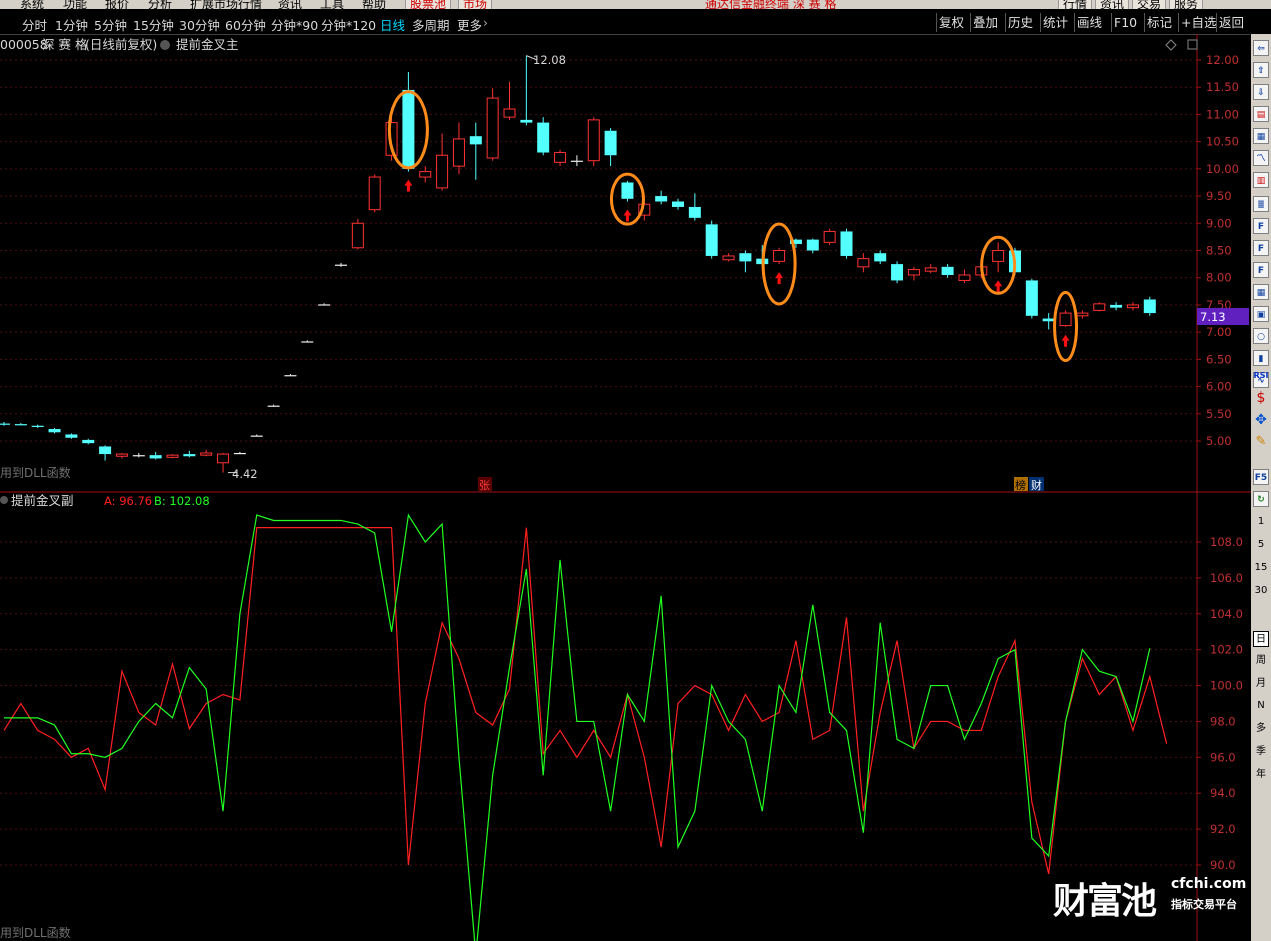 Image resolution: width=1271 pixels, height=941 pixels. I want to click on move-icon: ✥, so click(1261, 420).